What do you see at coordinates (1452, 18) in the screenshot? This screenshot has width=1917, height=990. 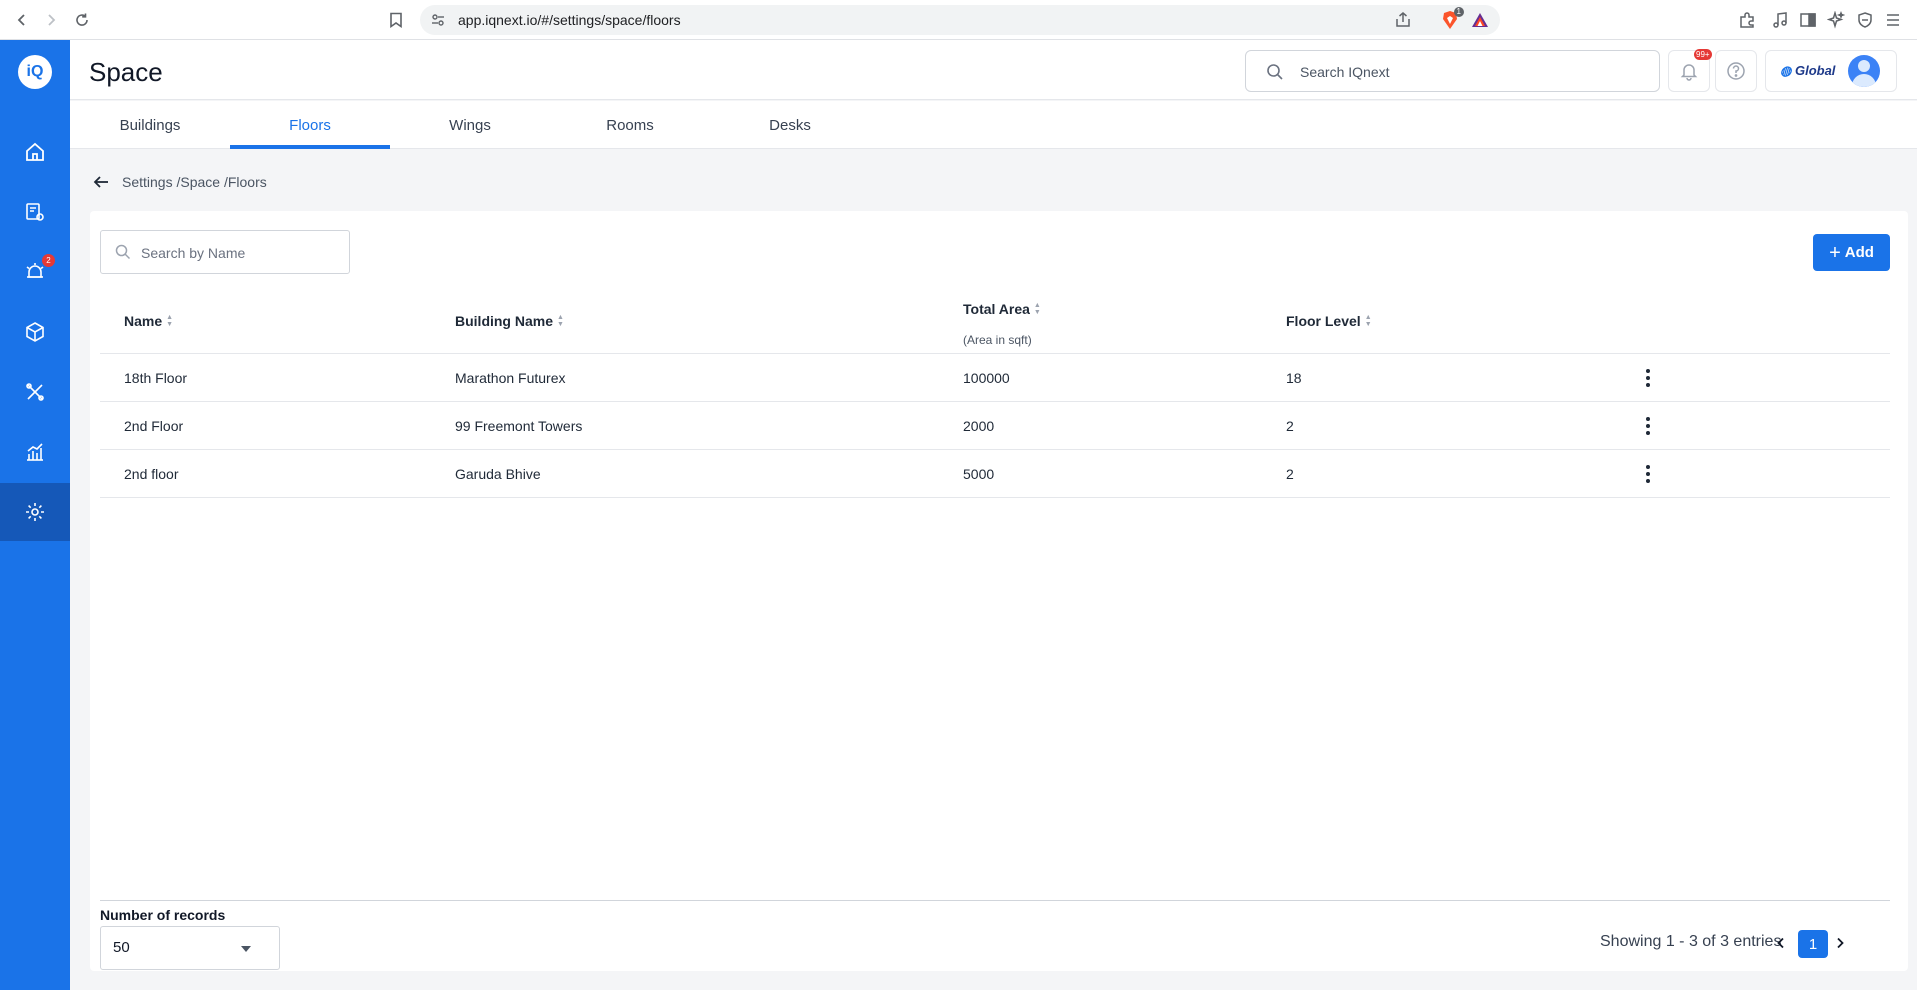 I see `brave-shields-icon: 1` at bounding box center [1452, 18].